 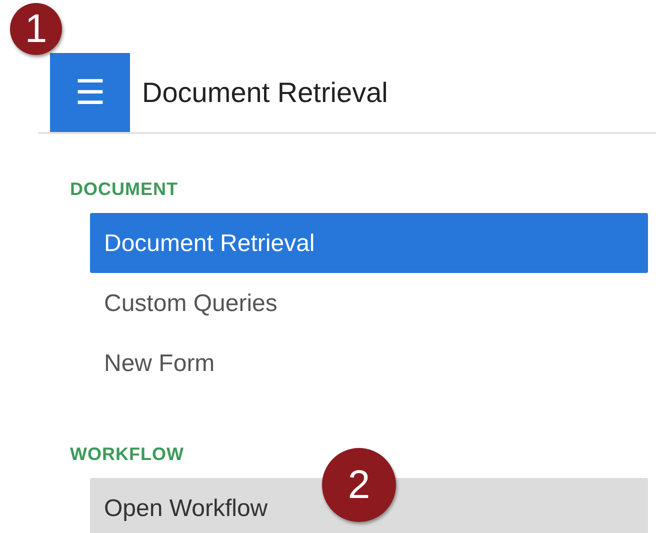 I want to click on nav-item: Document Retrieval, so click(x=369, y=243).